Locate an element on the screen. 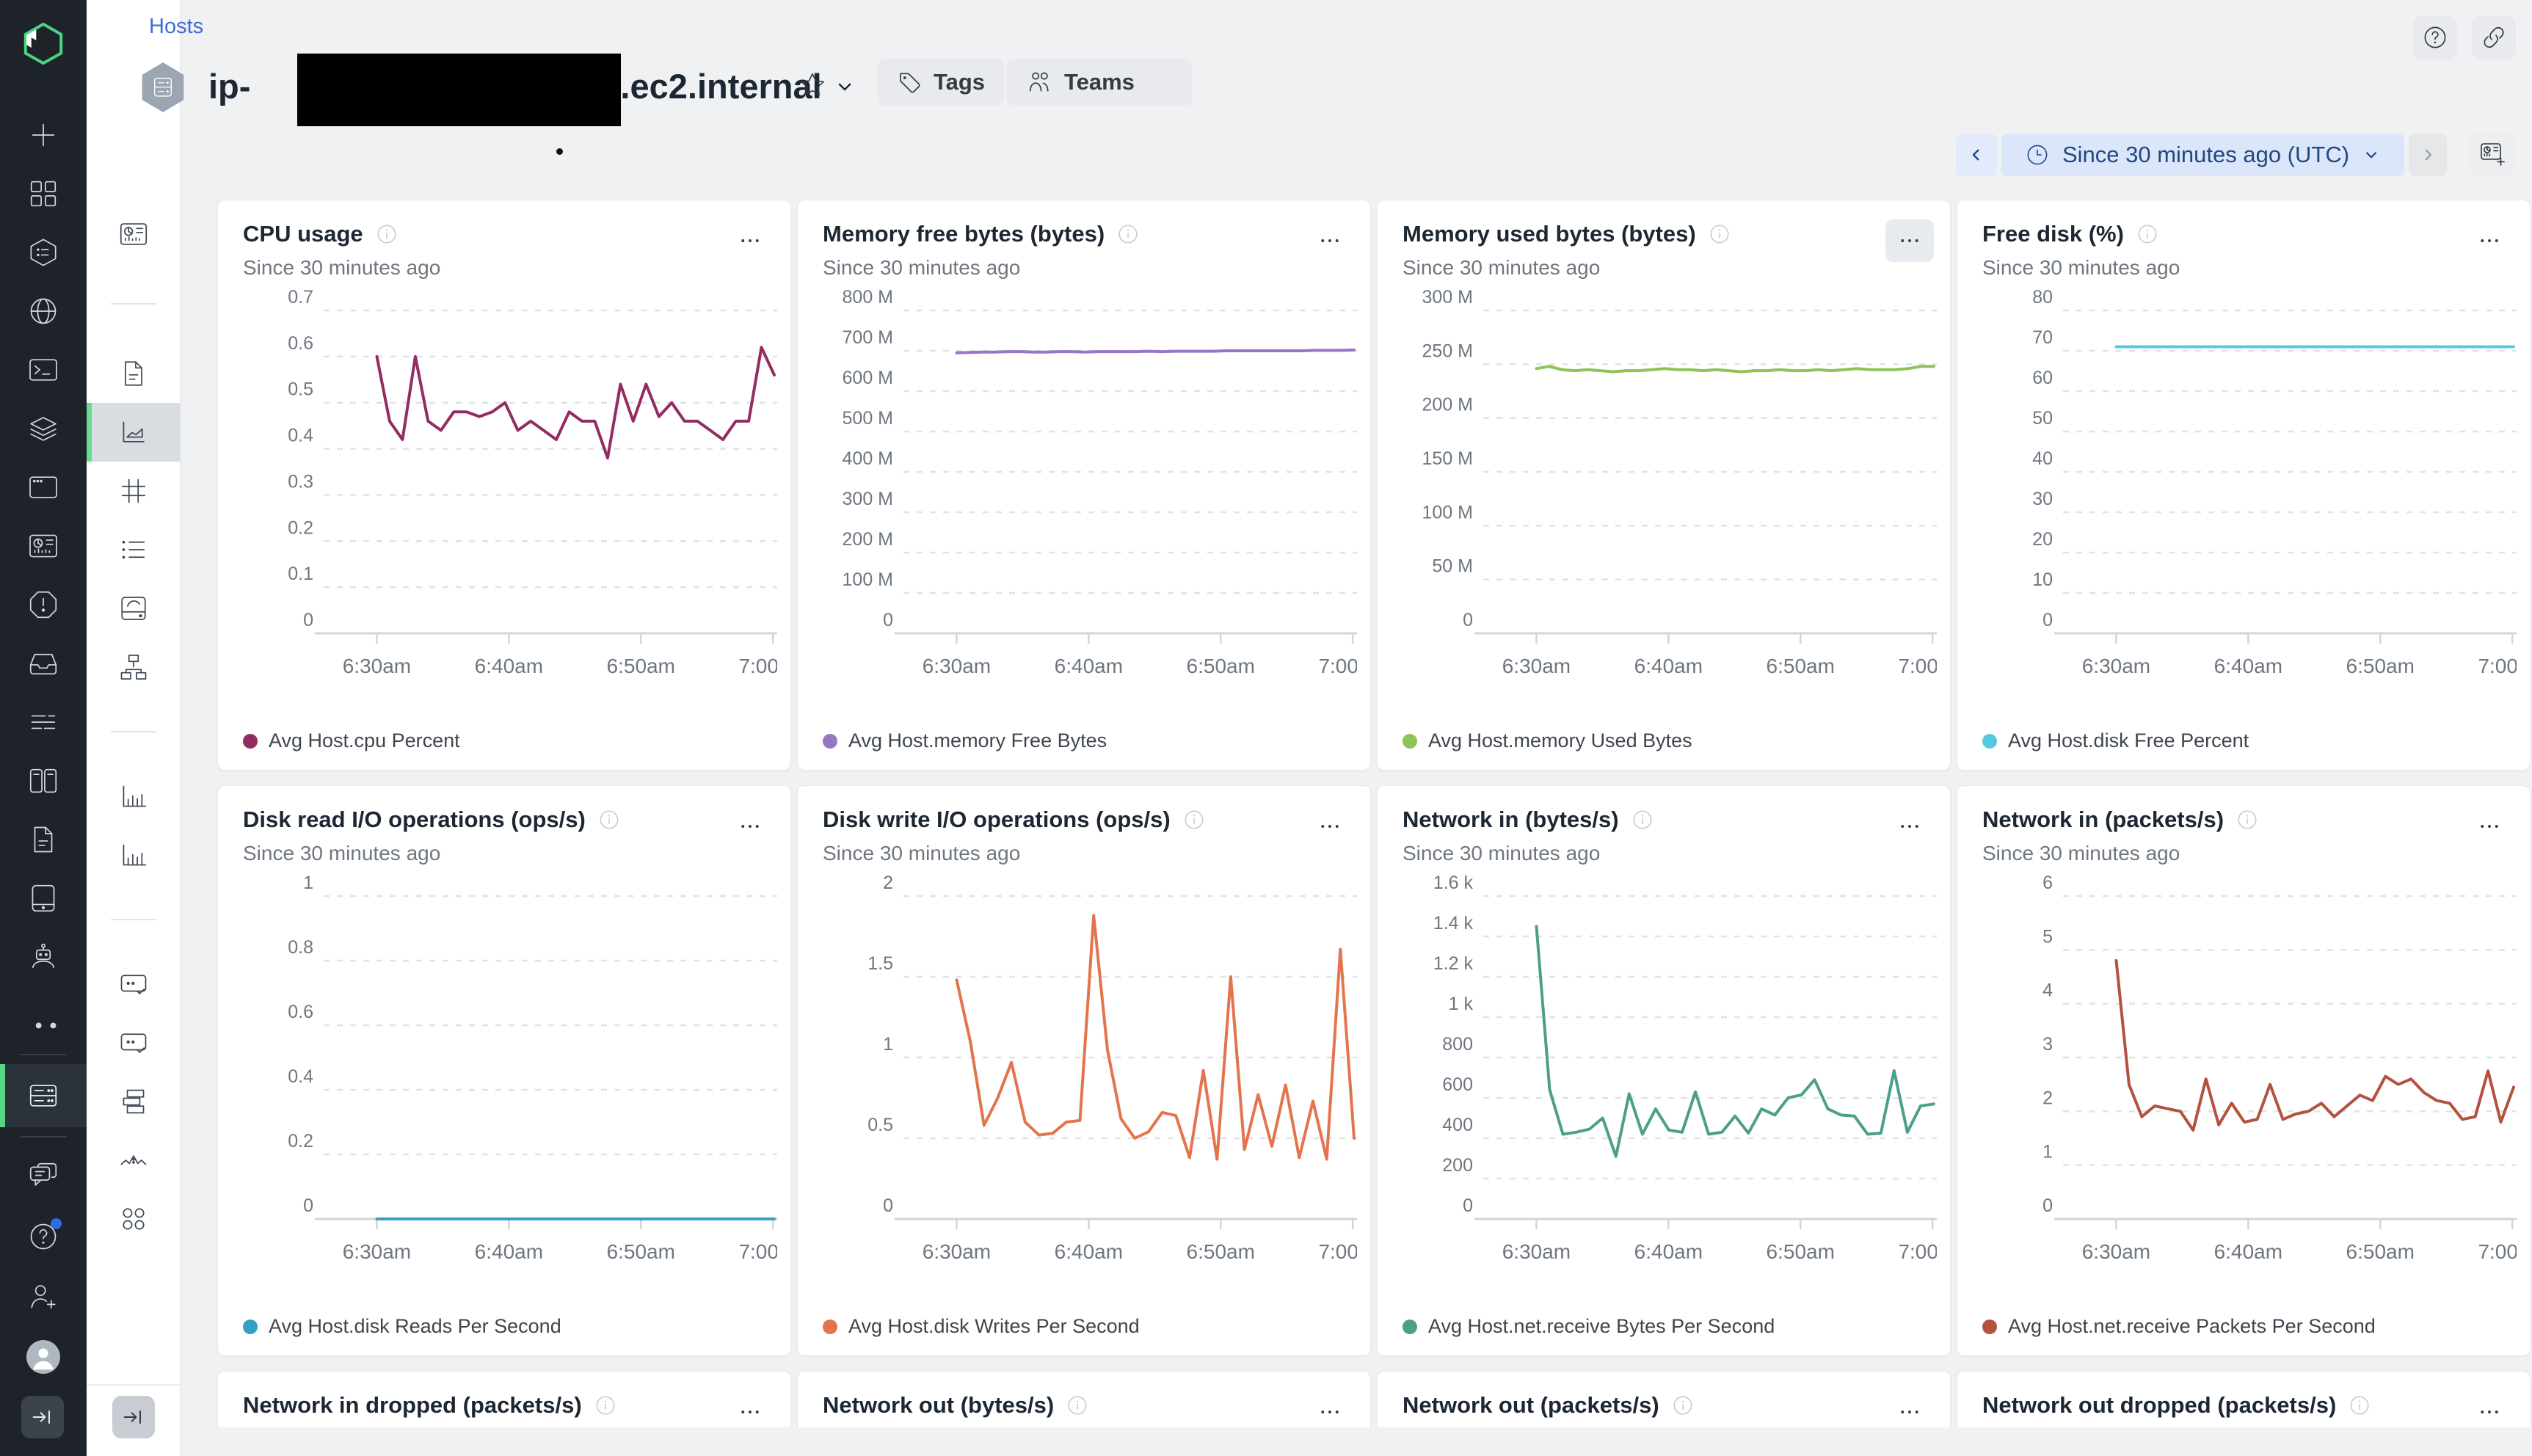 The image size is (2532, 1456). secondary-nav-item-list is located at coordinates (133, 549).